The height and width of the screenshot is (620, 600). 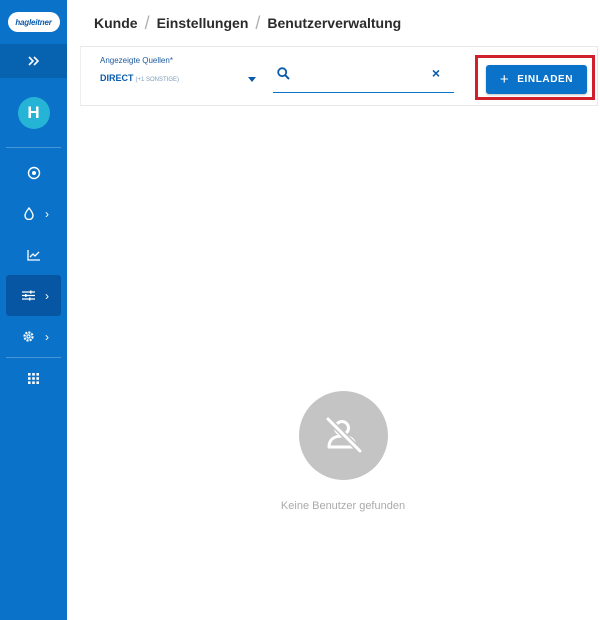 What do you see at coordinates (504, 79) in the screenshot?
I see `plus-icon: +` at bounding box center [504, 79].